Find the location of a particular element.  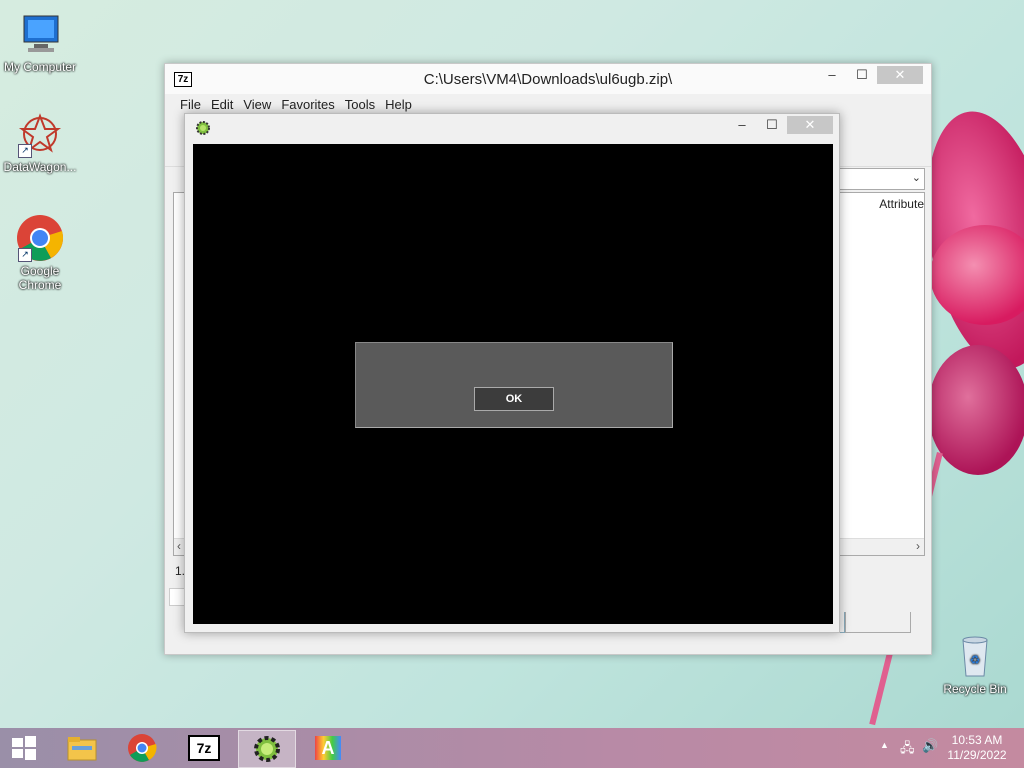

folder-icon is located at coordinates (82, 749).